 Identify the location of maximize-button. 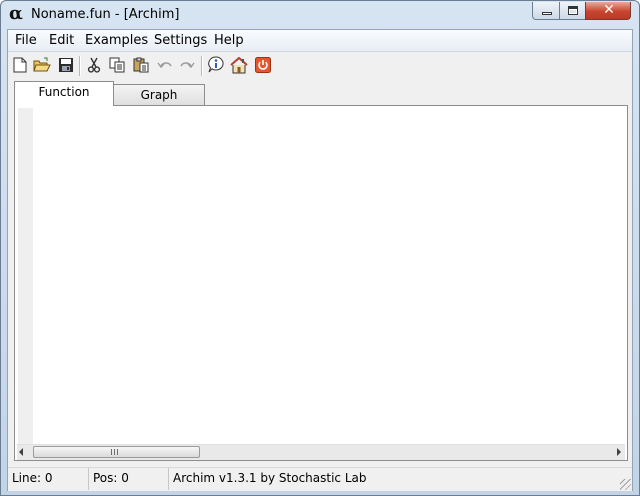
(572, 11).